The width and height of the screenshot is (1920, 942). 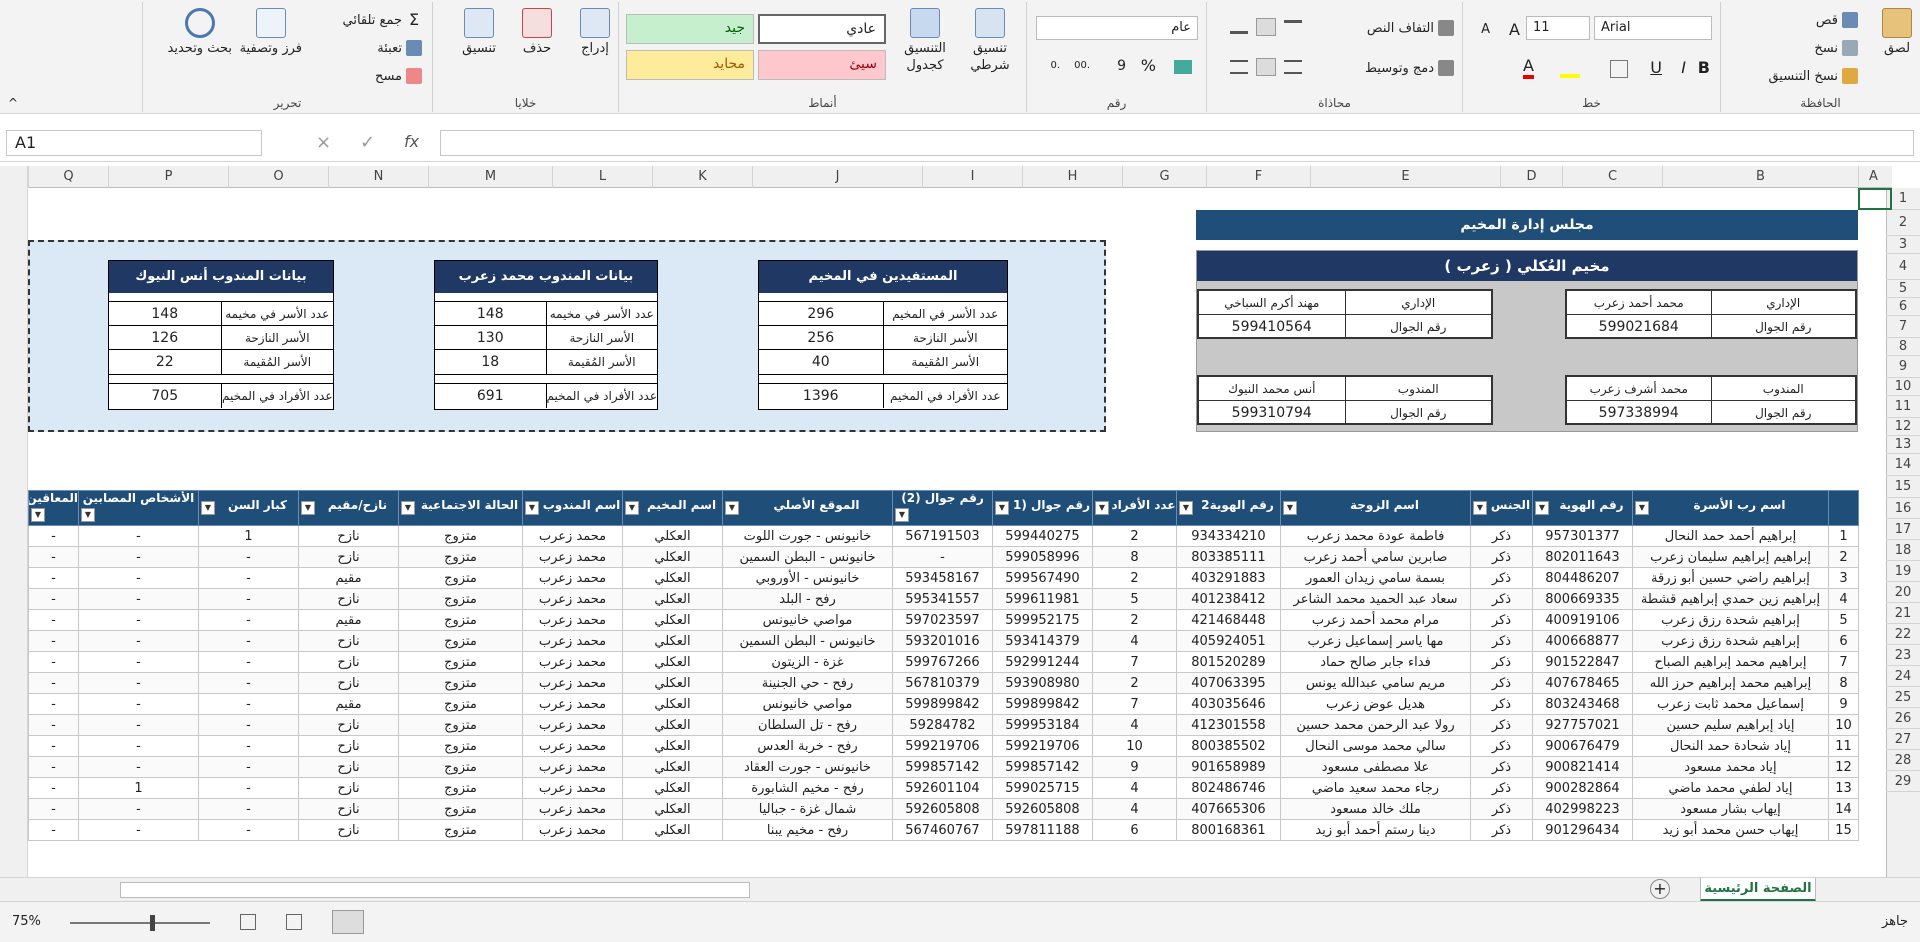 I want to click on col-header: J, so click(x=837, y=177).